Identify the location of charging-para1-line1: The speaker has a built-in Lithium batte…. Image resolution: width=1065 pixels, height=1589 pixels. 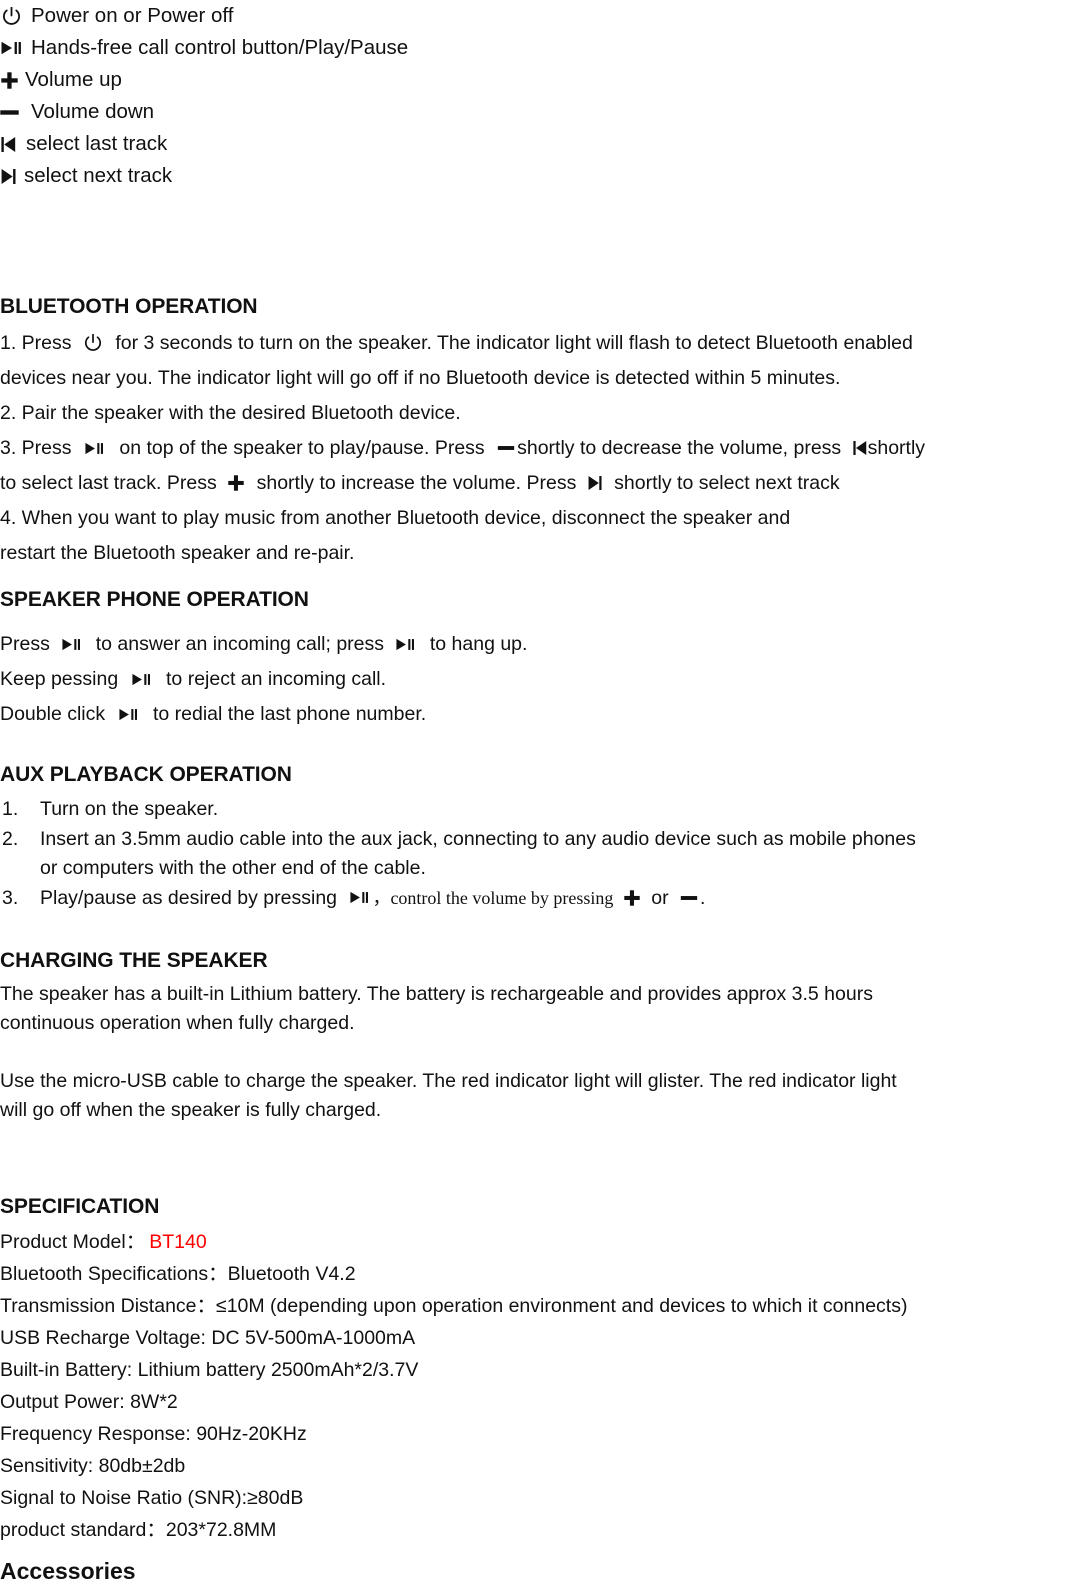
(436, 994).